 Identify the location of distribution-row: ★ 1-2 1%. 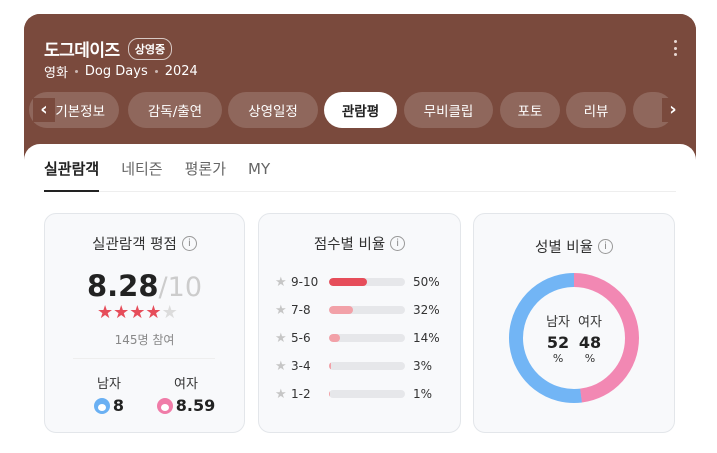
(362, 394).